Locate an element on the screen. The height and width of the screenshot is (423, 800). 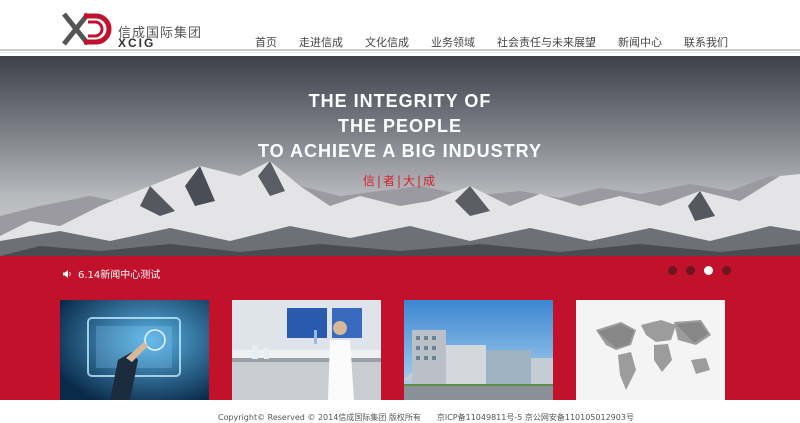
touchscreen-image is located at coordinates (134, 350).